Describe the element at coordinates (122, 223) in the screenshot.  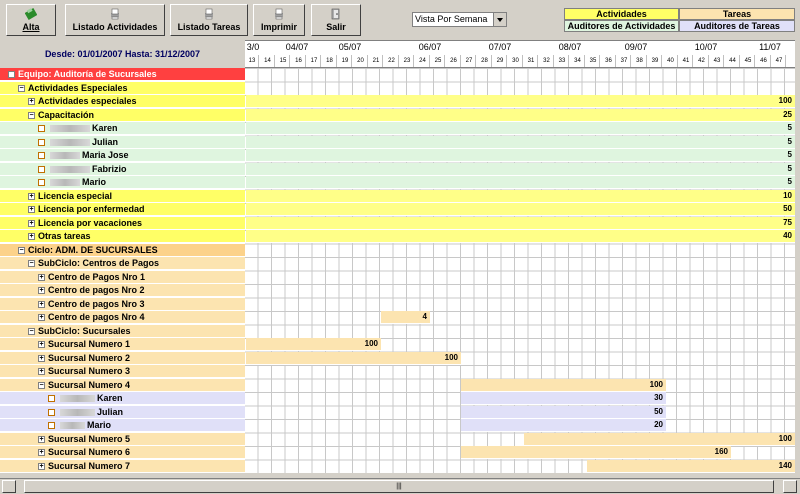
I see `tree-row: + Licencia por vacaciones` at that location.